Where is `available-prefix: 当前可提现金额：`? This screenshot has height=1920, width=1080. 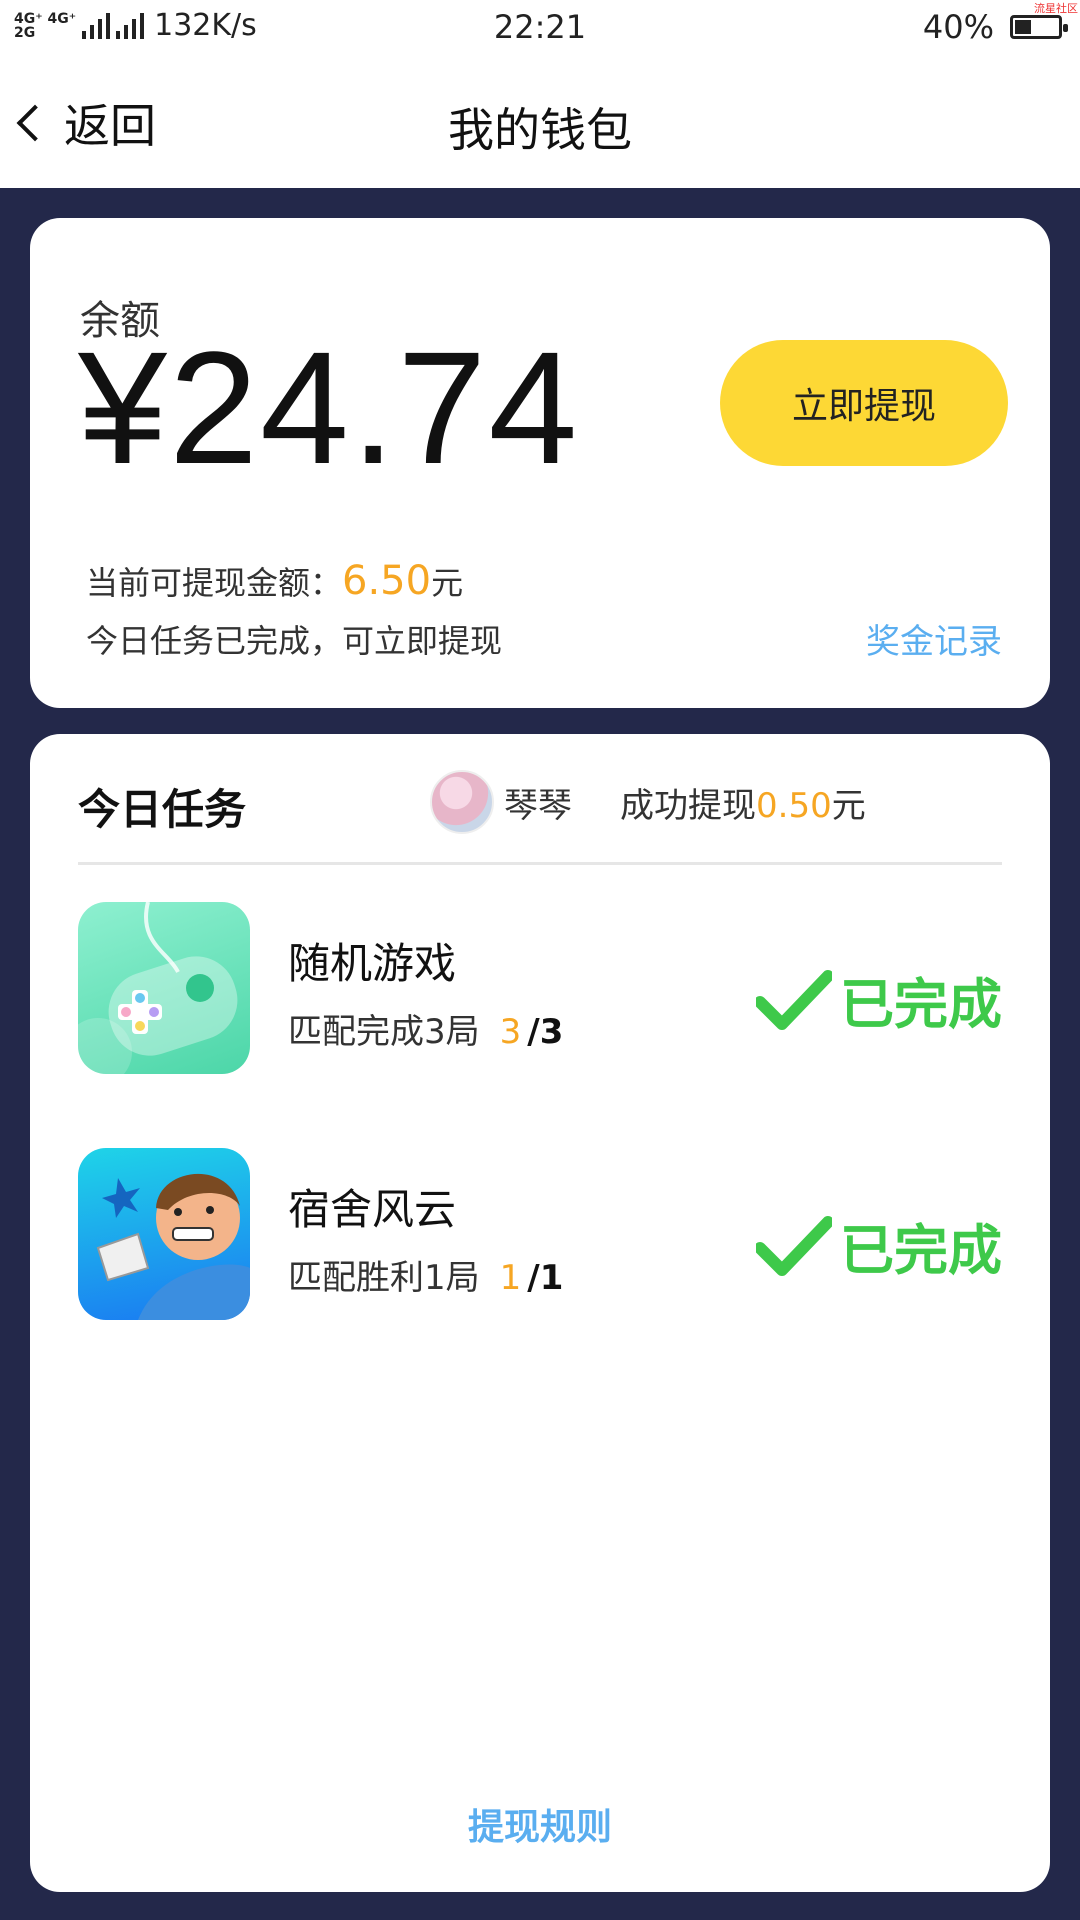 available-prefix: 当前可提现金额： is located at coordinates (214, 583).